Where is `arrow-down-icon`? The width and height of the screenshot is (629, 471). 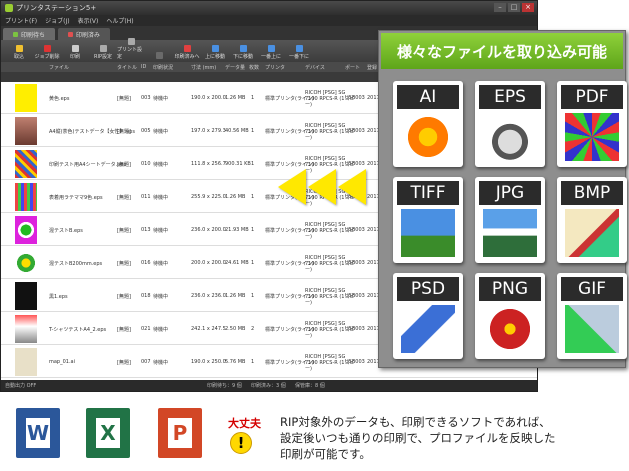
arrow-down-icon is located at coordinates (243, 48).